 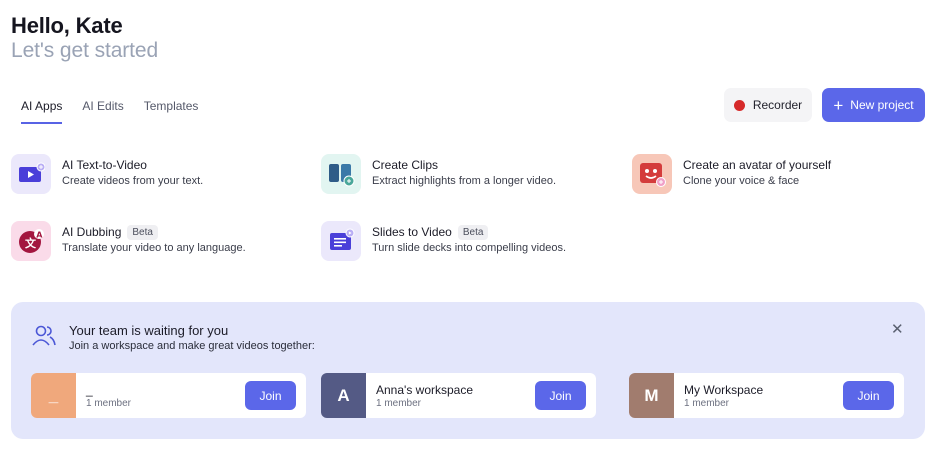 I want to click on workspace-card: A Anna's workspace 1 member Join, so click(x=458, y=395).